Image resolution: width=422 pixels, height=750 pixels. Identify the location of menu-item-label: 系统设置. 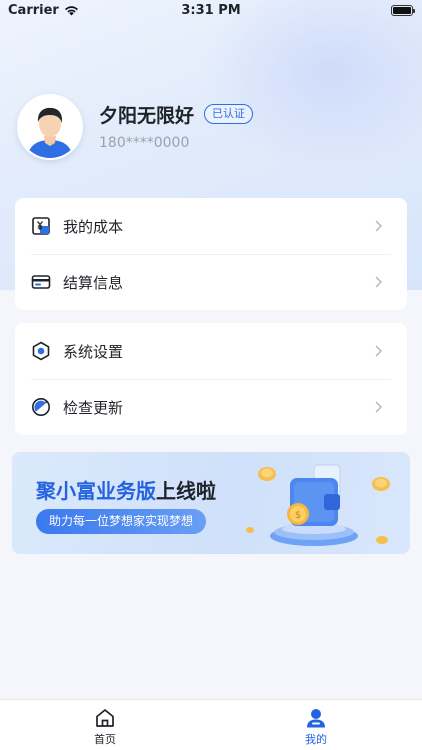
(93, 352).